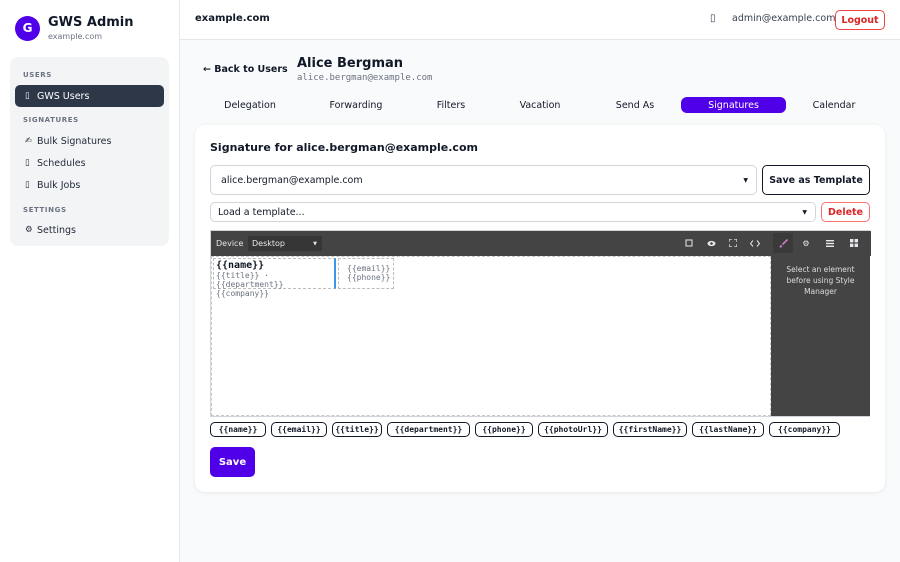 The height and width of the screenshot is (562, 900). I want to click on editor-toolbar: Device Desktop ▼ ⚙, so click(541, 243).